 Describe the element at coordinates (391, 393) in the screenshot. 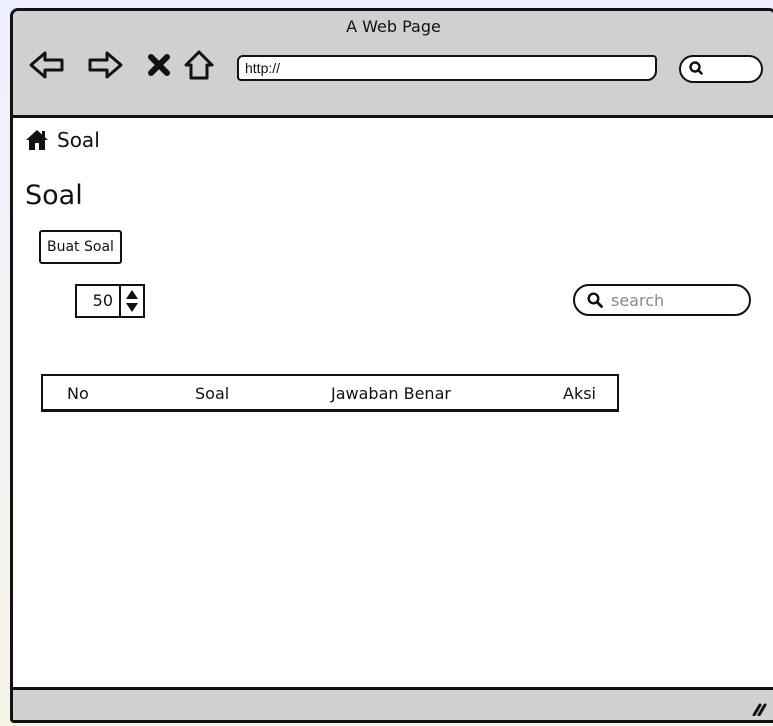

I see `column-header-jawaban-benar: Jawaban Benar` at that location.